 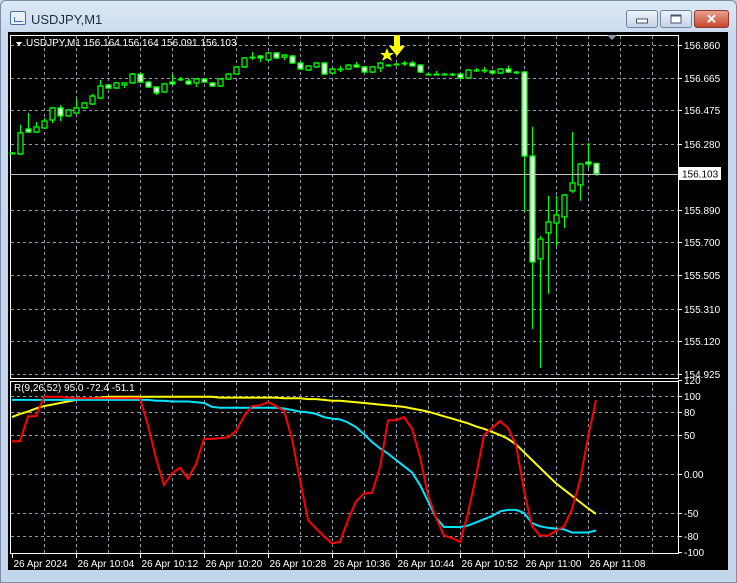 I want to click on price-label: 156.860, so click(x=702, y=46).